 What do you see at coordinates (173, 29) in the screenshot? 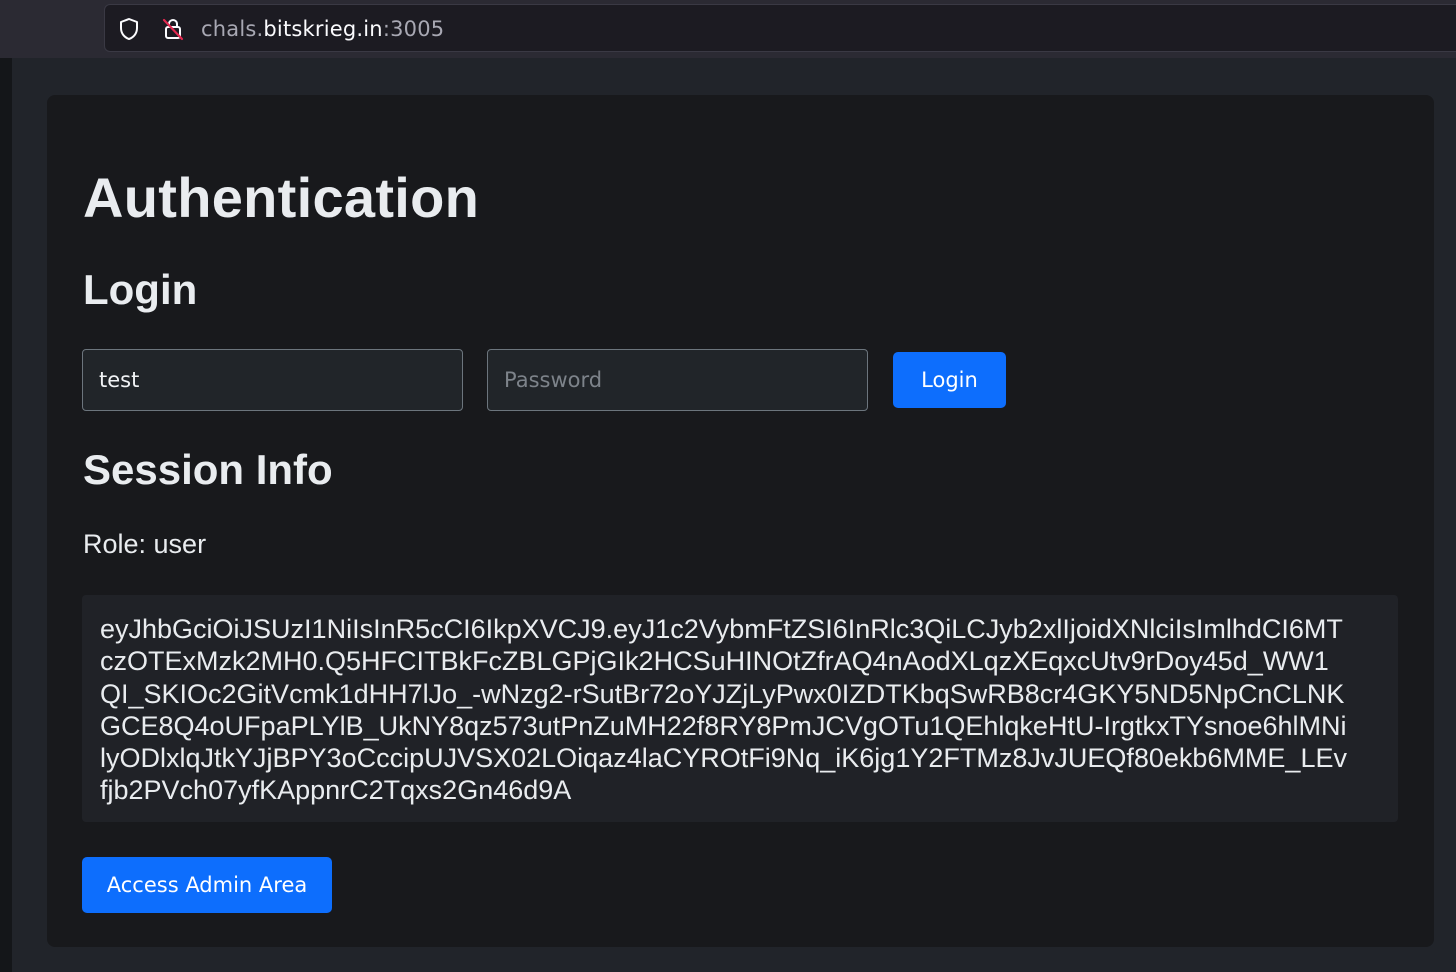
I see `insecure-lock-icon` at bounding box center [173, 29].